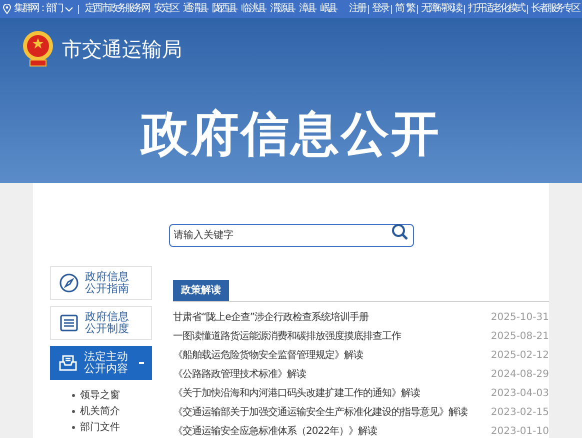  What do you see at coordinates (271, 317) in the screenshot?
I see `news-link: 甘肃省“陇上e企查”涉企行政检查系统培训手册` at bounding box center [271, 317].